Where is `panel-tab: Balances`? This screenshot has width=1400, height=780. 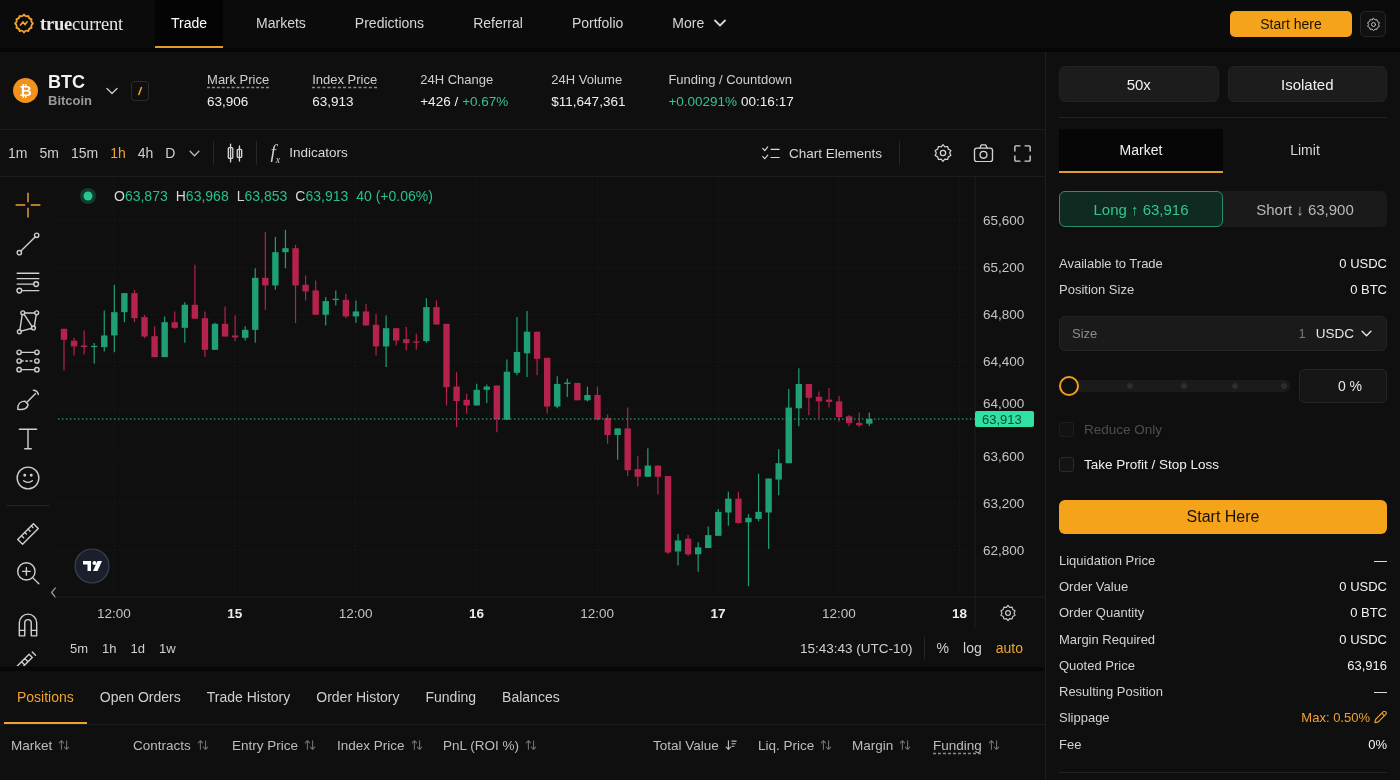
panel-tab: Balances is located at coordinates (531, 697).